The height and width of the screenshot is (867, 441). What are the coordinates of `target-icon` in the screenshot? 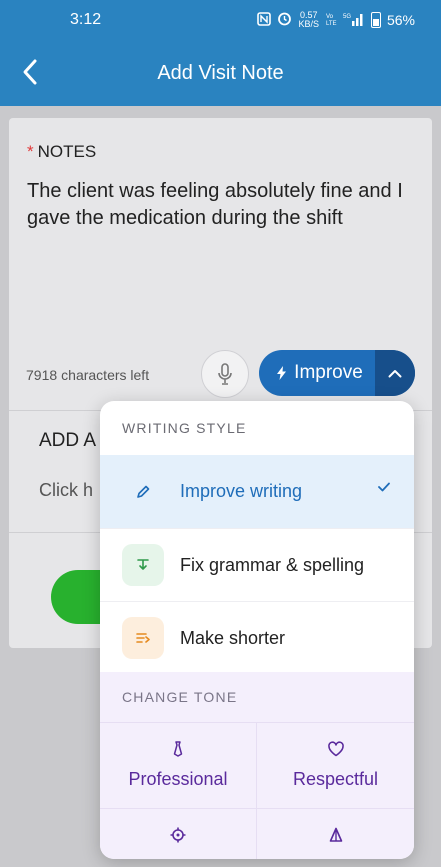 It's located at (178, 835).